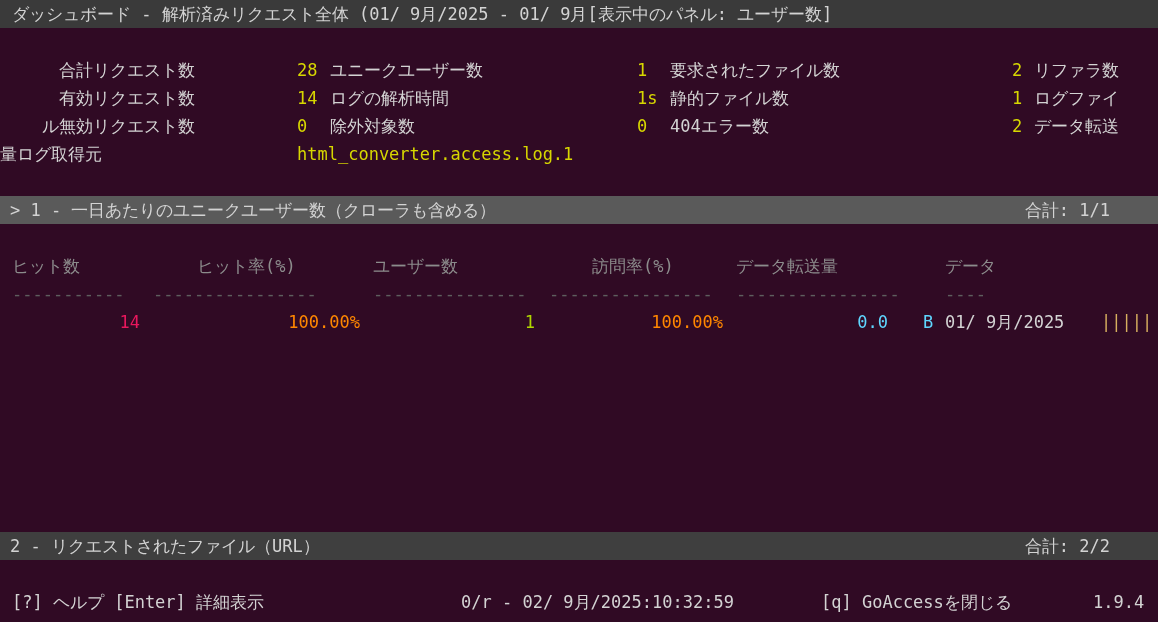 This screenshot has height=622, width=1158. I want to click on unit-cell: B, so click(928, 322).